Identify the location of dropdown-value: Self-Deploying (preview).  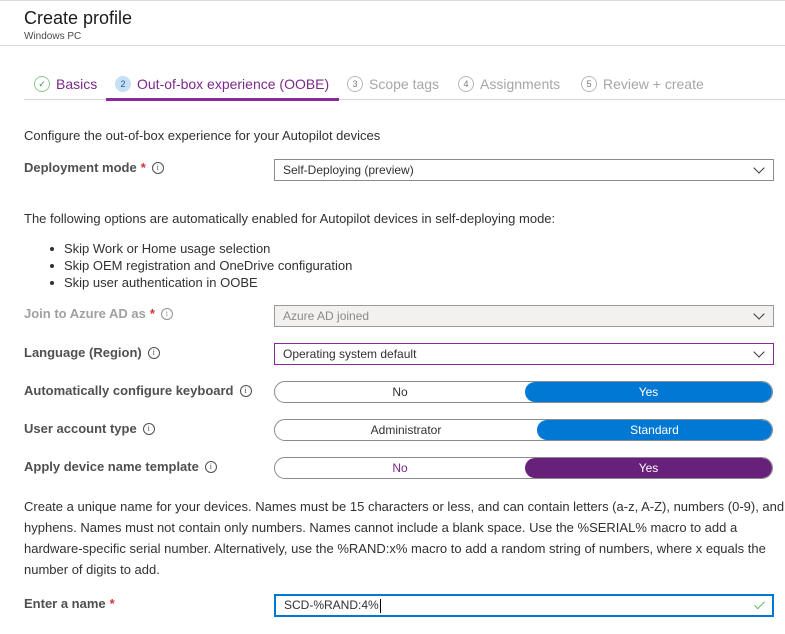
(348, 170).